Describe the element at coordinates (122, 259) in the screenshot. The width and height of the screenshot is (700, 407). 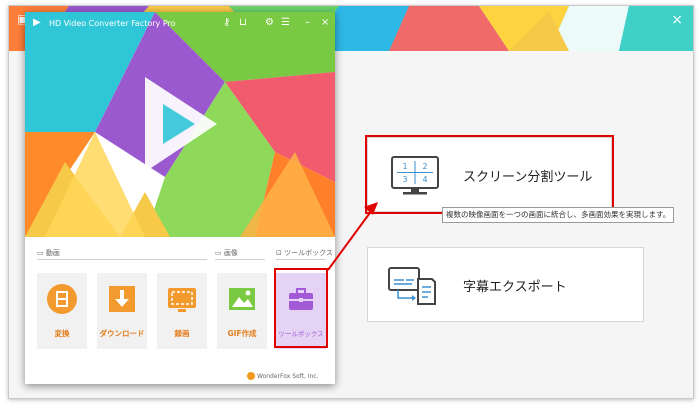
I see `section-video-divider` at that location.